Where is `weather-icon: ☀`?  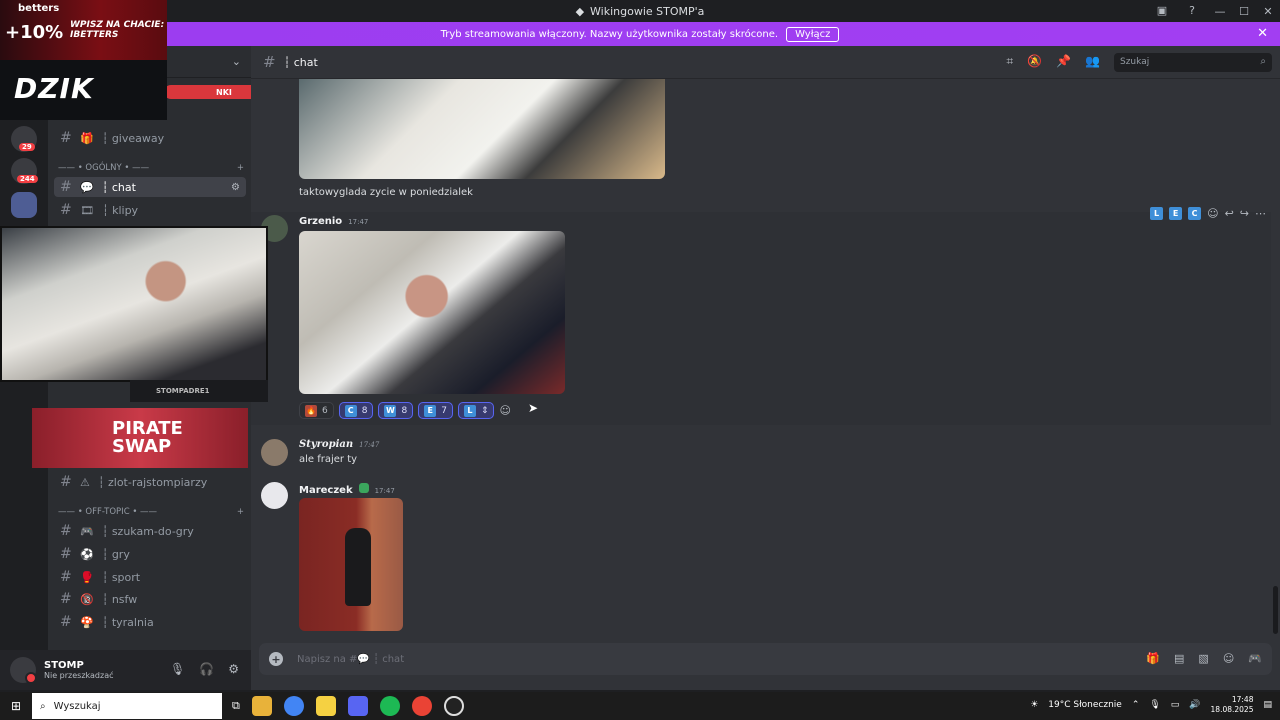 weather-icon: ☀ is located at coordinates (1034, 705).